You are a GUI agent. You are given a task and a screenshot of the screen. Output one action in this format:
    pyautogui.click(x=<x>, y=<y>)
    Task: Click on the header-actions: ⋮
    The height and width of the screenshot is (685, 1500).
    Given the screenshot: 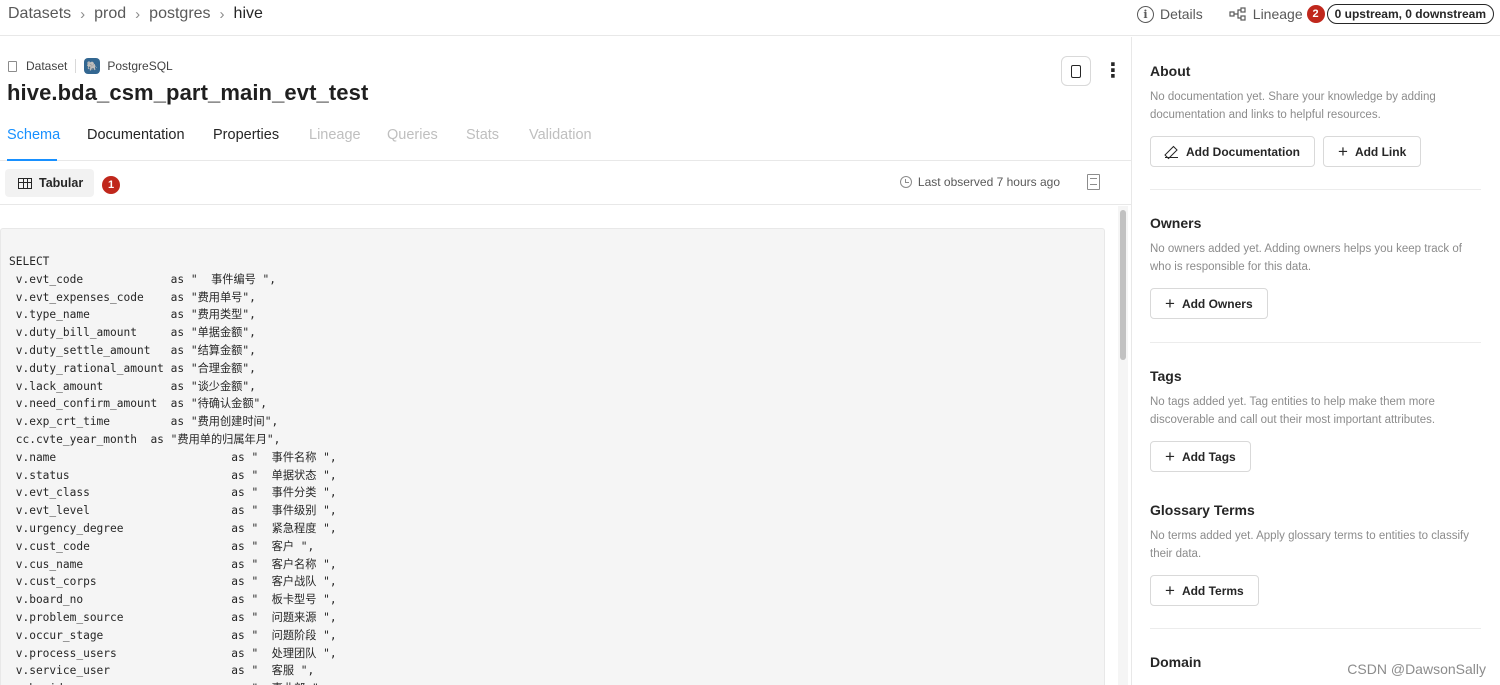 What is the action you would take?
    pyautogui.click(x=1092, y=71)
    